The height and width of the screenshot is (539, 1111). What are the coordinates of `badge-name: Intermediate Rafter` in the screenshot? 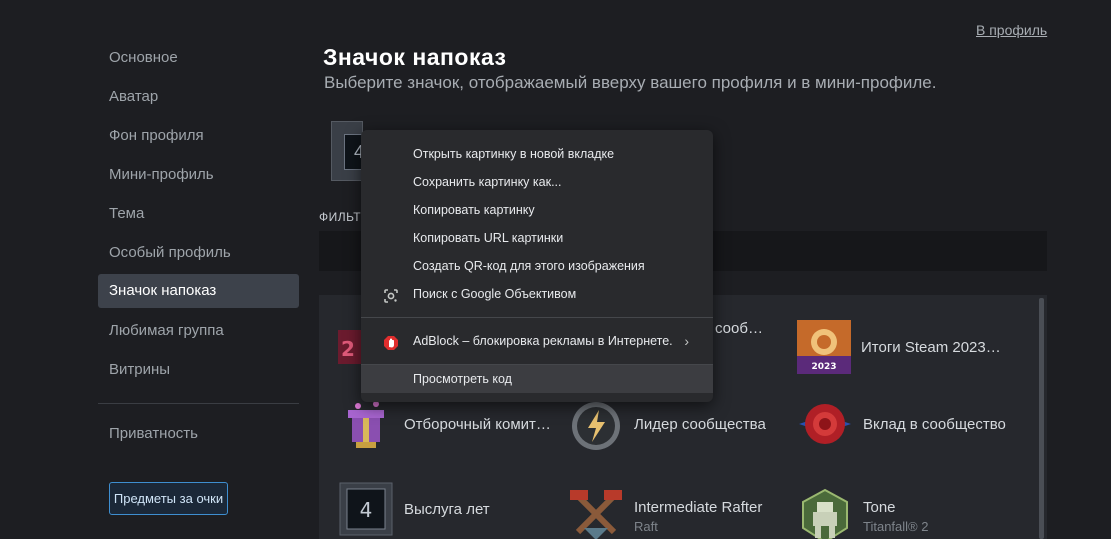 It's located at (698, 507).